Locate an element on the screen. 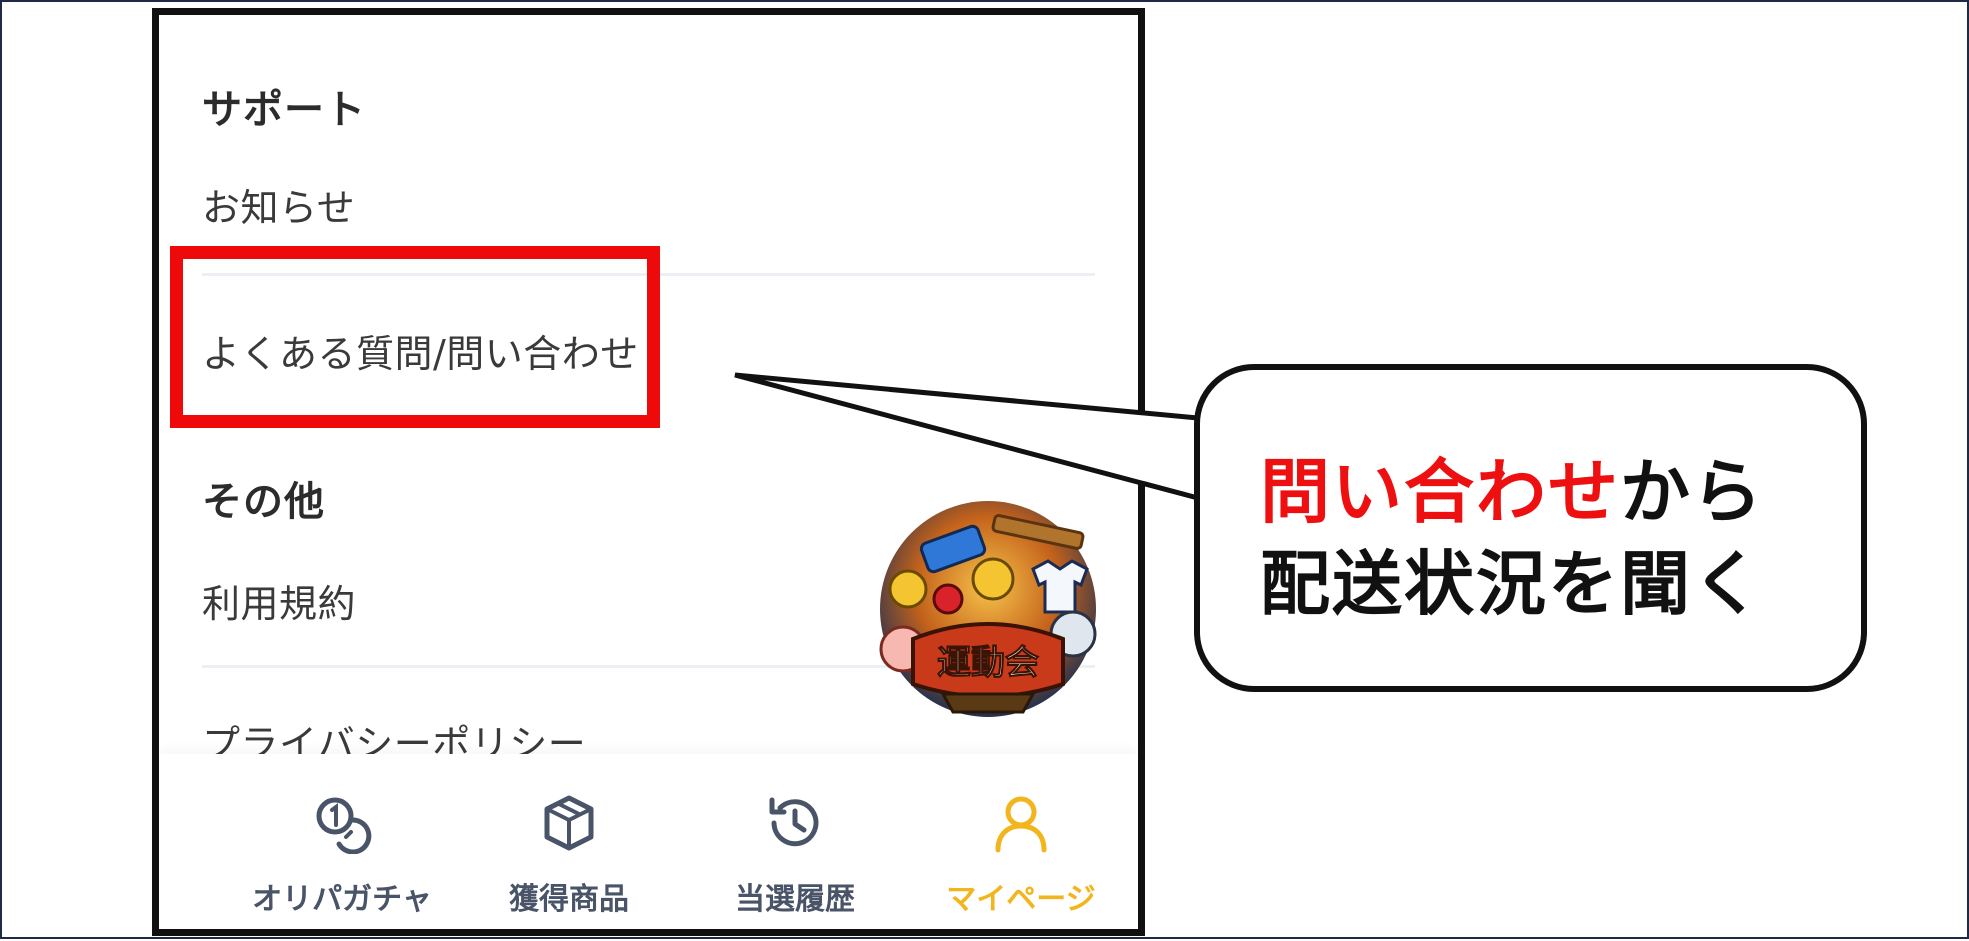  nav-item-my-page: マイページ is located at coordinates (1019, 841).